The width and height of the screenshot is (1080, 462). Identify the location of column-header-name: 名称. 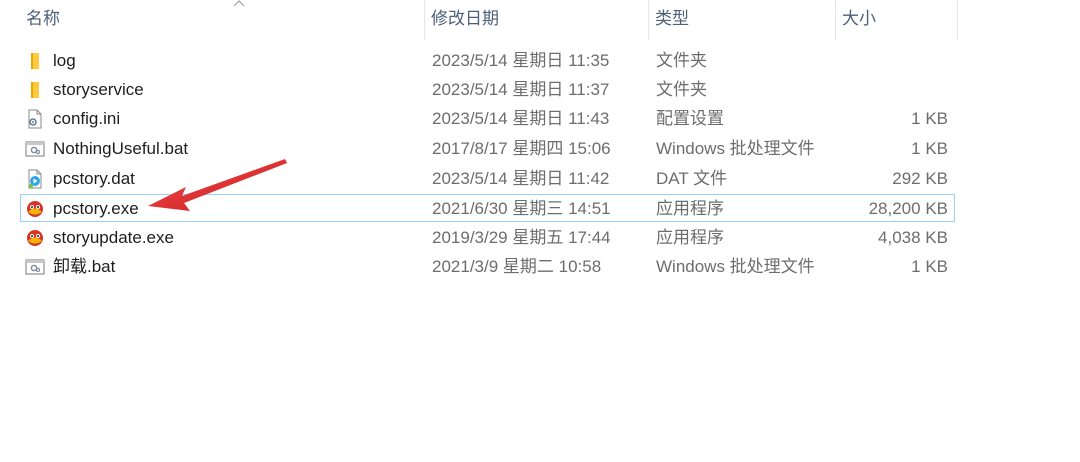
(222, 20).